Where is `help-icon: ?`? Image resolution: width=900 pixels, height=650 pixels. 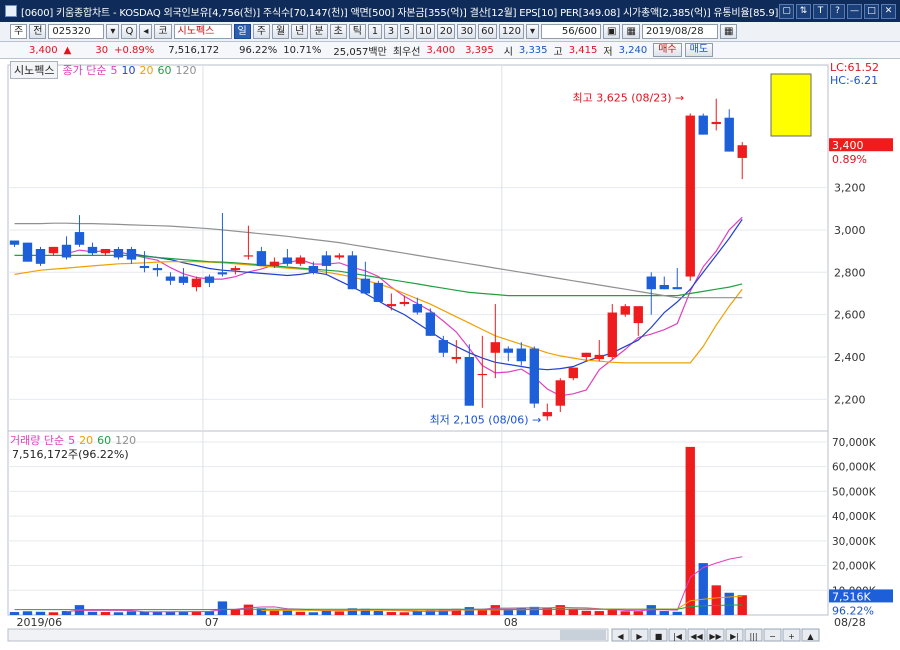 help-icon: ? is located at coordinates (837, 11).